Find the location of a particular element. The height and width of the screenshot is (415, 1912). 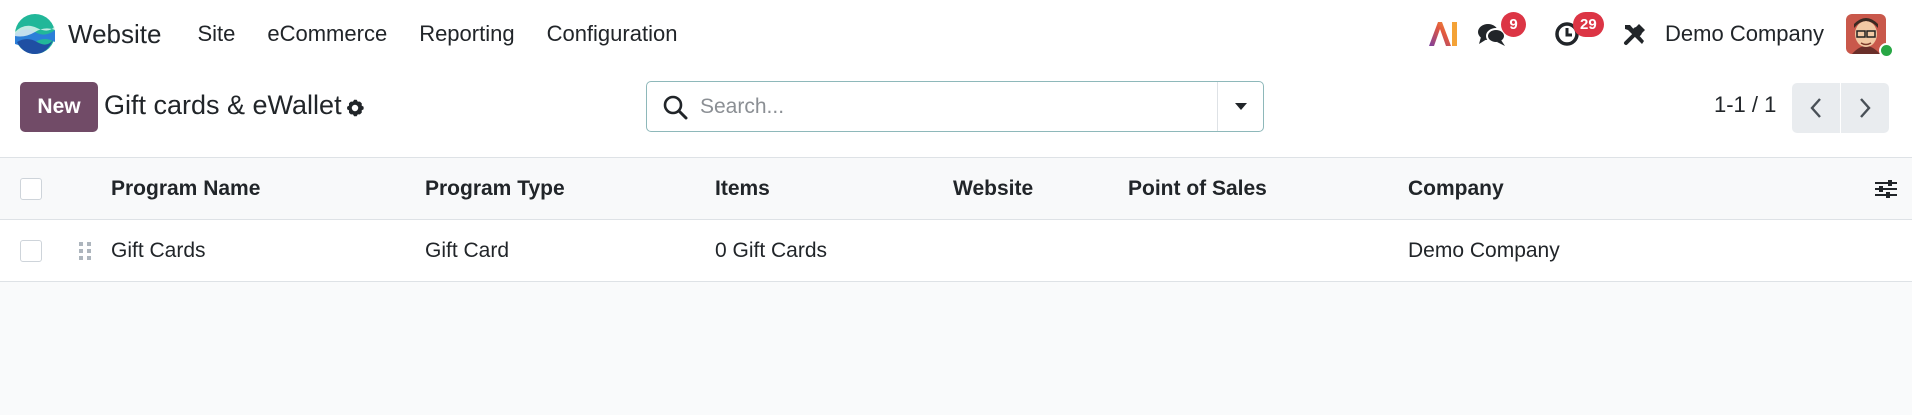

search-icon is located at coordinates (675, 107).